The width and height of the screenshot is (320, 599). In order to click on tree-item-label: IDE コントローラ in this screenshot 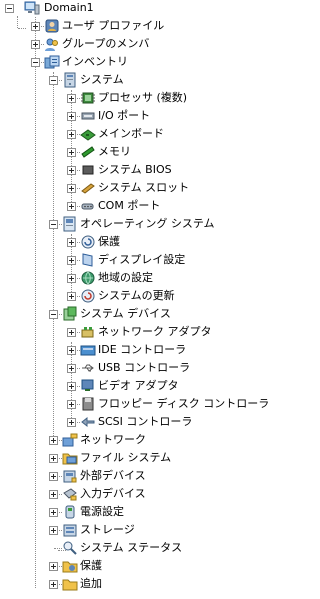, I will do `click(142, 349)`.